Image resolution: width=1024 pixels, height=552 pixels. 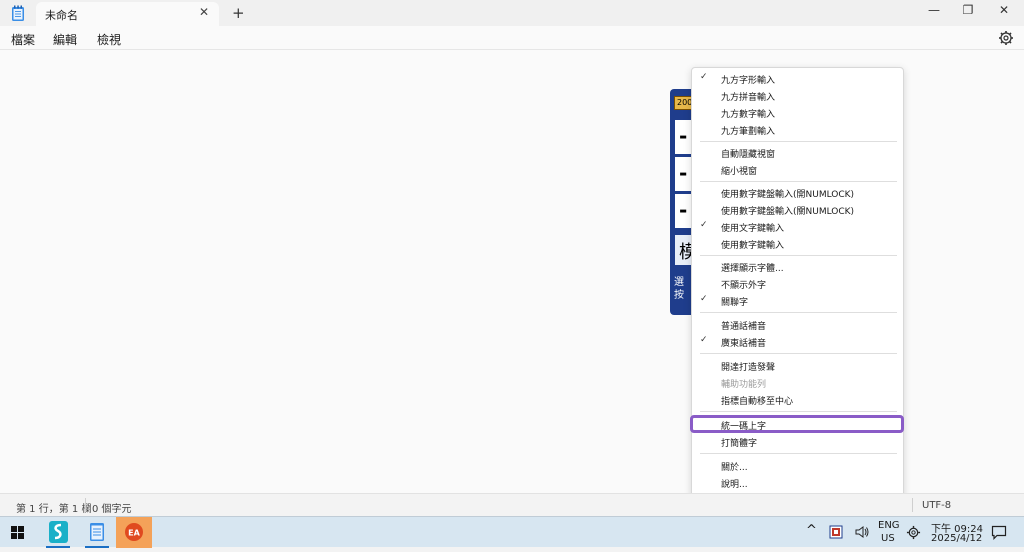 What do you see at coordinates (798, 341) in the screenshot?
I see `menu-item-cantonese-sound: ✓ 廣東話補音` at bounding box center [798, 341].